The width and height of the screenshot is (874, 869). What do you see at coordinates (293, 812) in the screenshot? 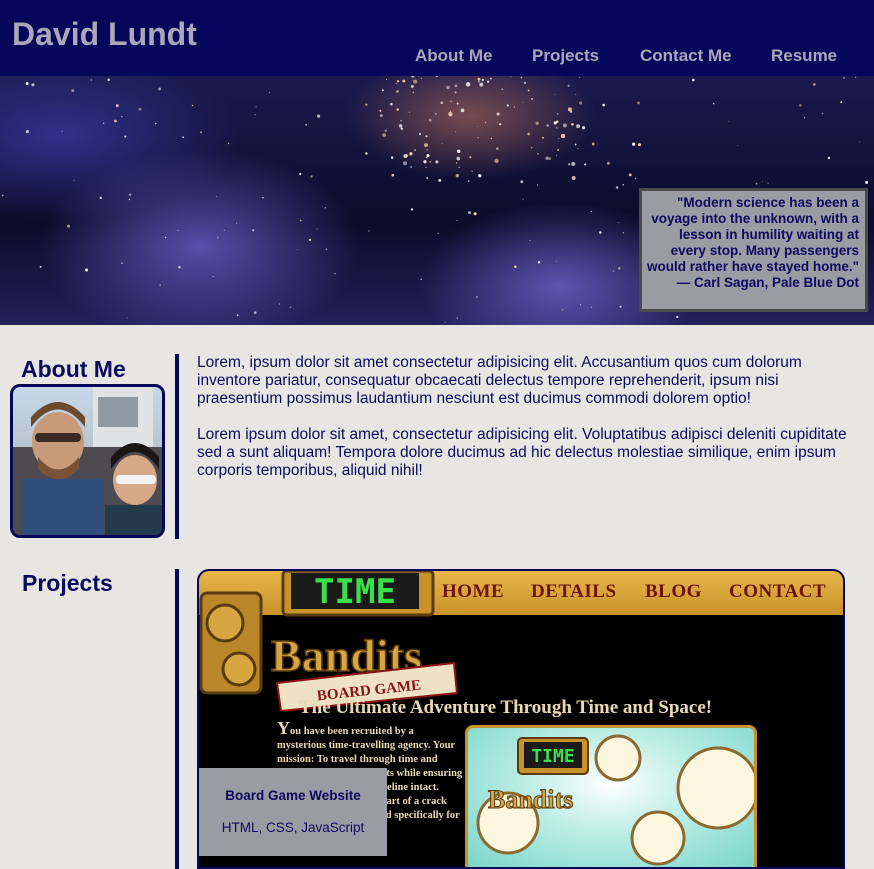
I see `project-caption: Board Game Website HTML, CSS, JavaScript` at bounding box center [293, 812].